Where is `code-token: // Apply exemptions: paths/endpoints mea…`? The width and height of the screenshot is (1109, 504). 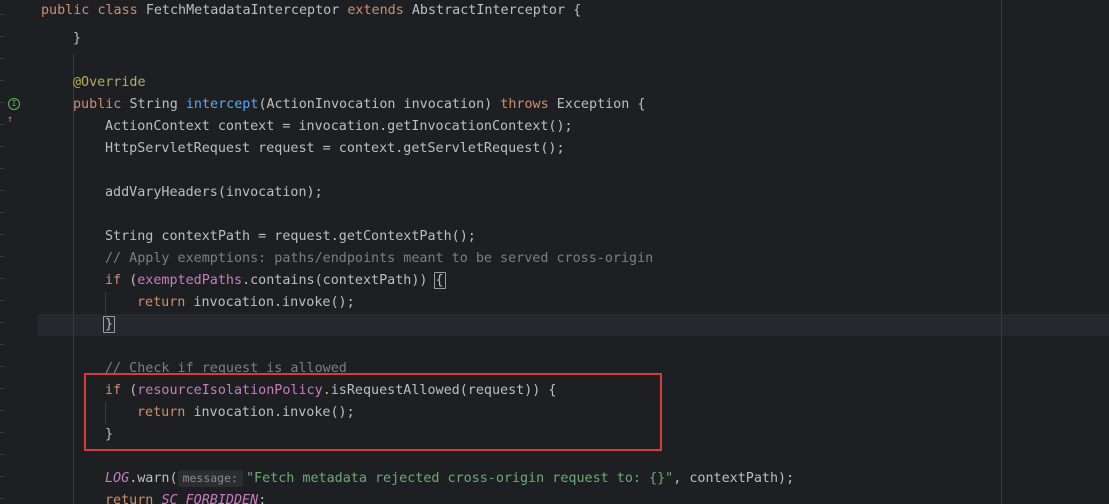
code-token: // Apply exemptions: paths/endpoints mea… is located at coordinates (379, 258).